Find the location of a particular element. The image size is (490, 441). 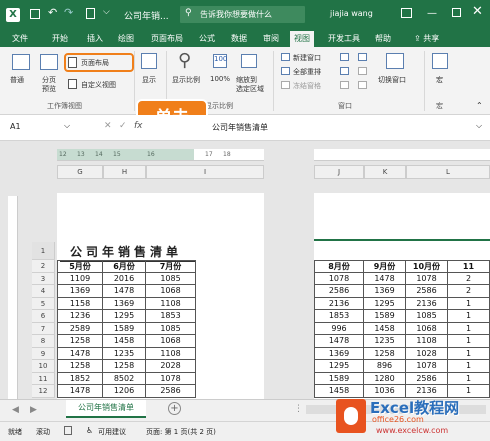

ribbon-display-icon is located at coordinates (406, 13).